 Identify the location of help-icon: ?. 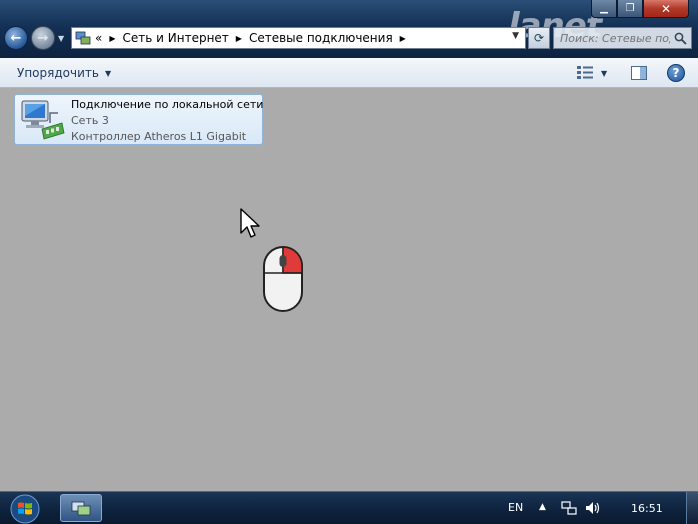
(676, 73).